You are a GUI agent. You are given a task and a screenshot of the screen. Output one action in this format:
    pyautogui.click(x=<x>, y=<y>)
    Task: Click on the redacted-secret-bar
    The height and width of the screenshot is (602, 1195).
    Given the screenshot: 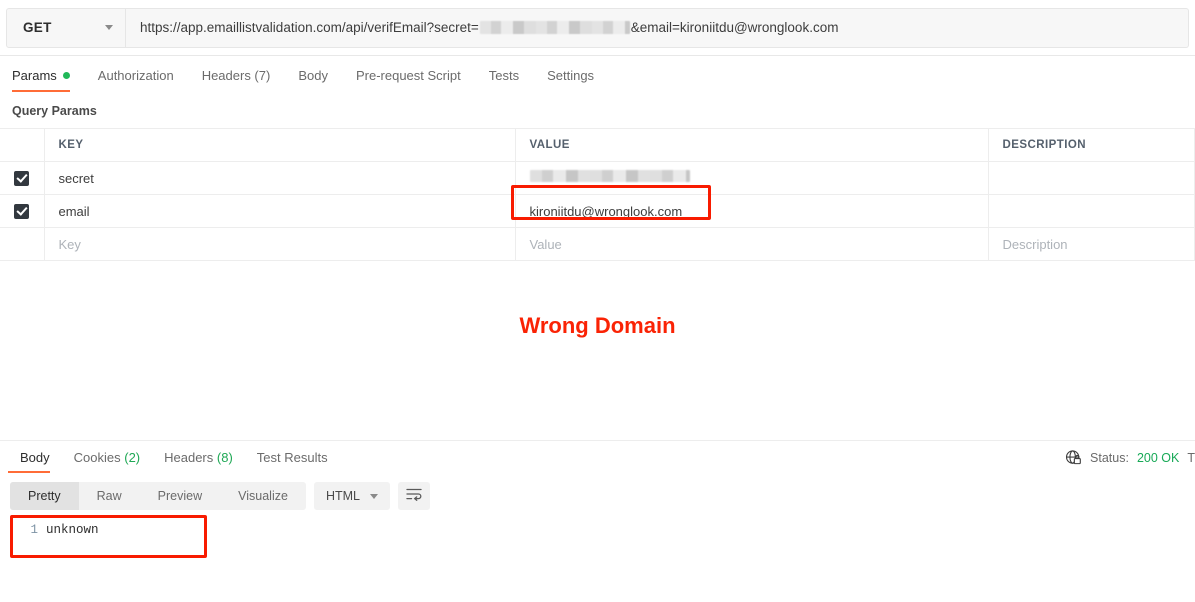 What is the action you would take?
    pyautogui.click(x=554, y=27)
    